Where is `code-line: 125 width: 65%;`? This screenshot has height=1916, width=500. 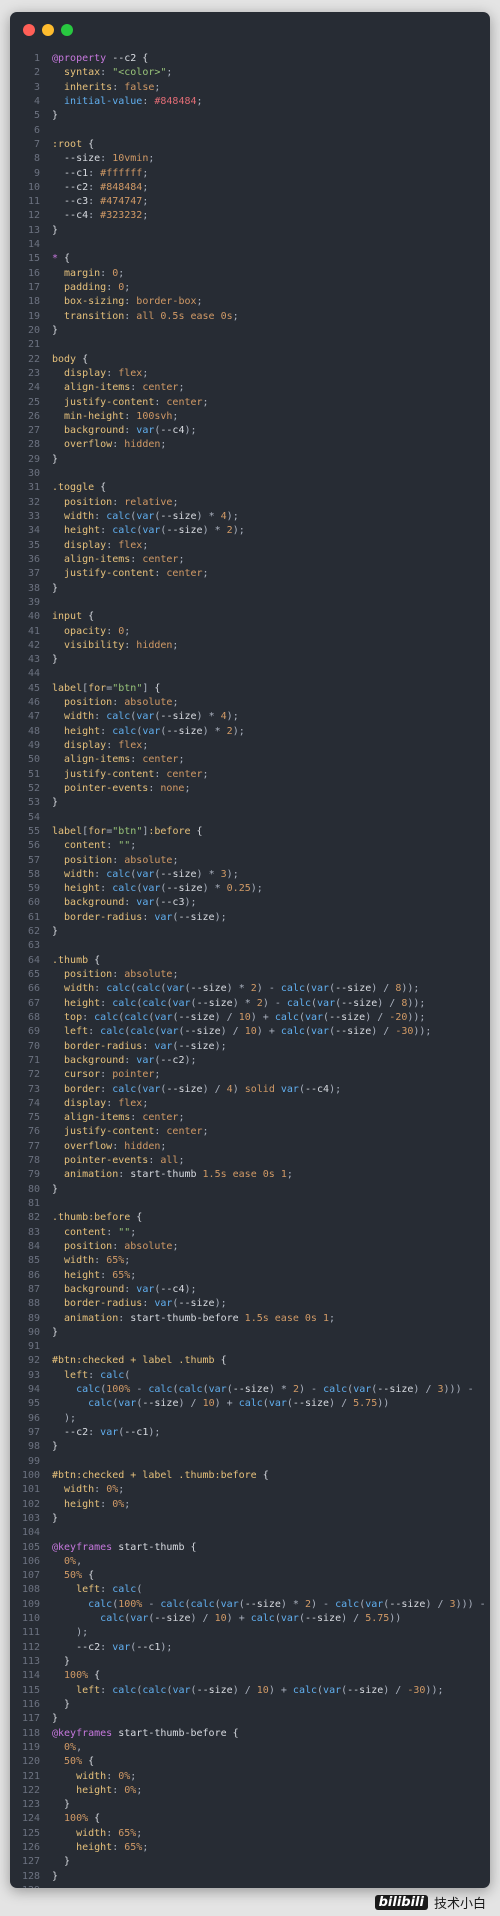
code-line: 125 width: 65%; is located at coordinates (250, 1834).